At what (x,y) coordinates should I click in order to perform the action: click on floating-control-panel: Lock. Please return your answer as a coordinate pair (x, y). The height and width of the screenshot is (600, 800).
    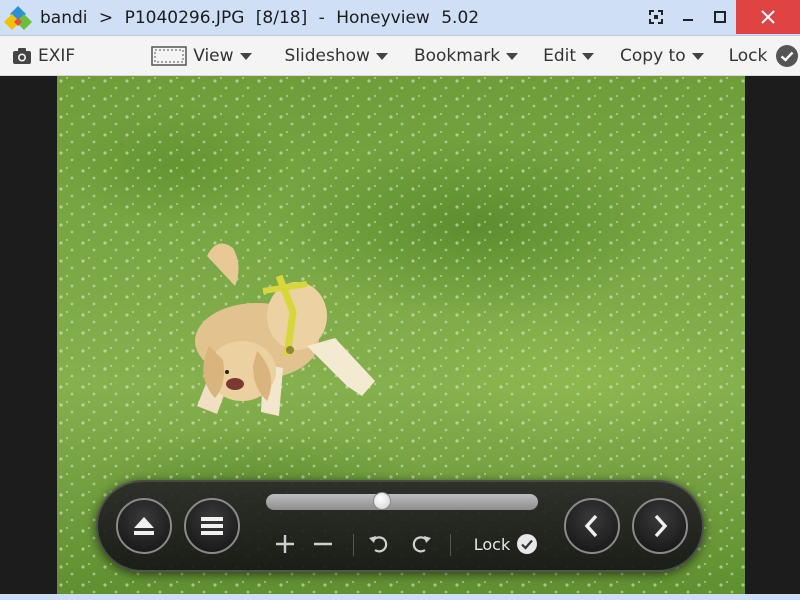
    Looking at the image, I should click on (400, 526).